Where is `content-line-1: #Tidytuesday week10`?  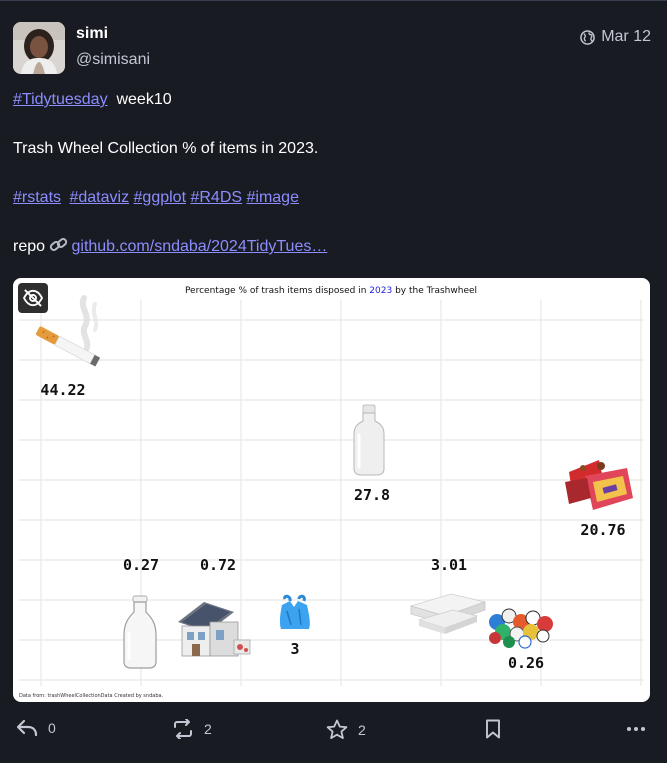
content-line-1: #Tidytuesday week10 is located at coordinates (333, 100).